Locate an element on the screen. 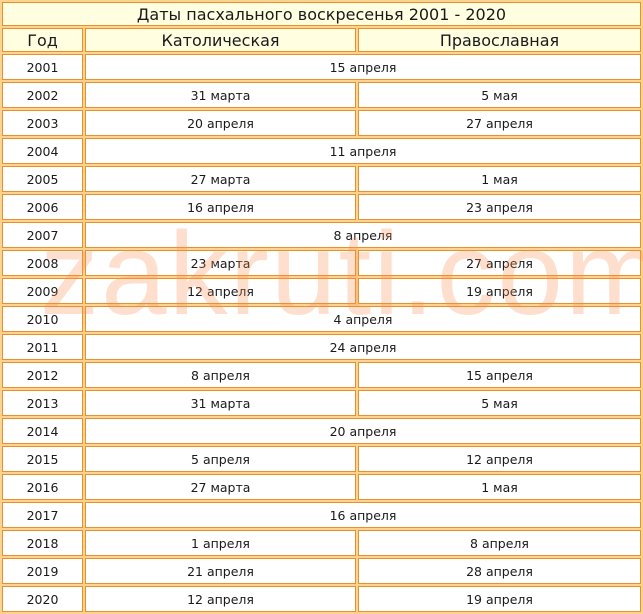 The width and height of the screenshot is (643, 614). table-row: 2015 5 апреля 12 апреля is located at coordinates (321, 459).